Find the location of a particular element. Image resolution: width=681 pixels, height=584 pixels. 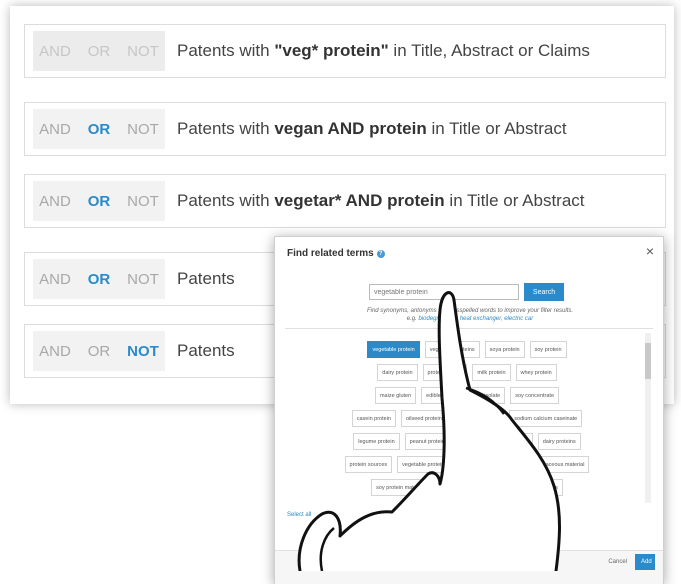

scrollbar-thumb is located at coordinates (648, 361).